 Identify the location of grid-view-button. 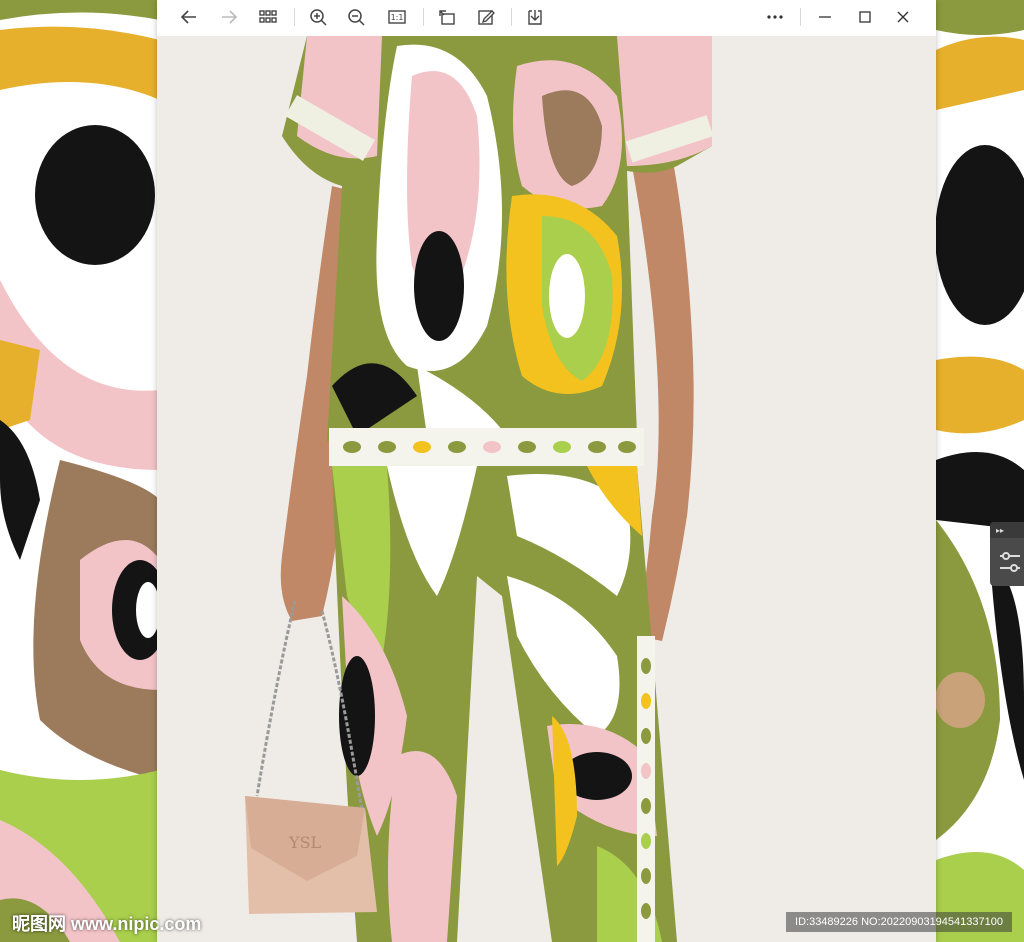
(268, 17).